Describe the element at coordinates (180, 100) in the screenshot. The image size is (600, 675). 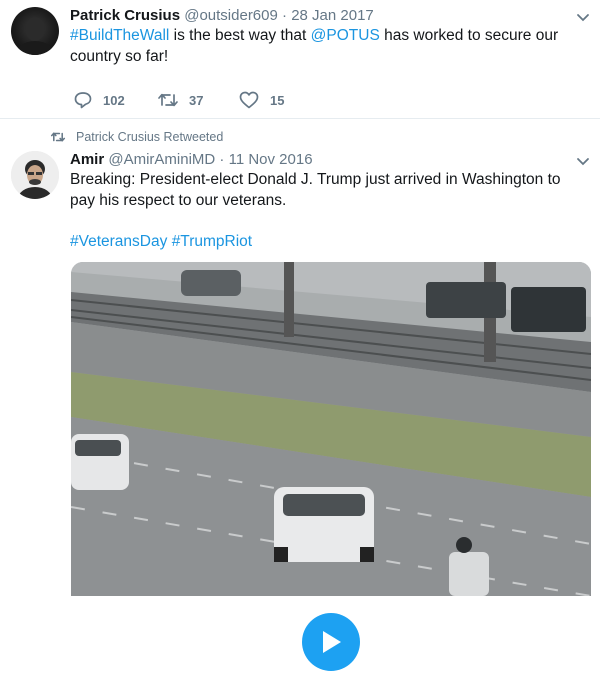
I see `retweet-button: 37` at that location.